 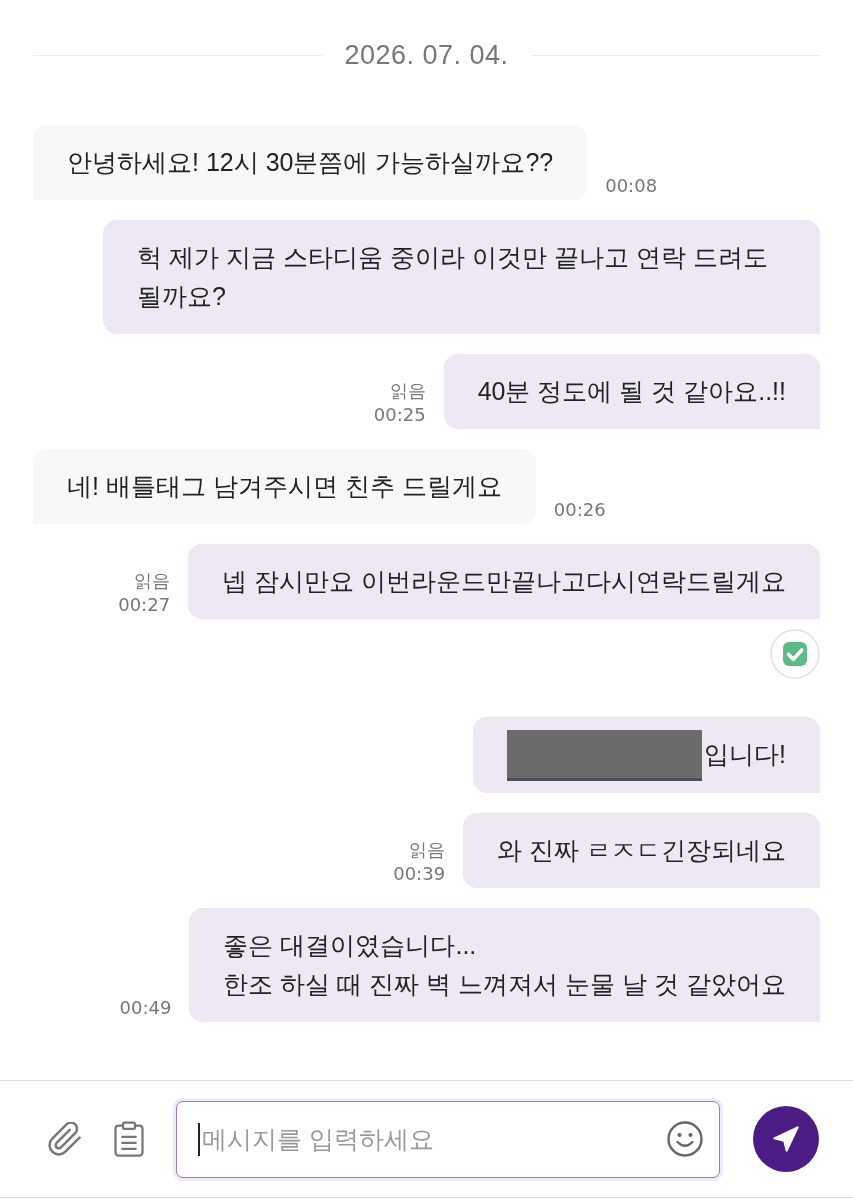 What do you see at coordinates (284, 486) in the screenshot?
I see `message-text: 네! 배틀태그 남겨주시면 친추 드릴게요` at bounding box center [284, 486].